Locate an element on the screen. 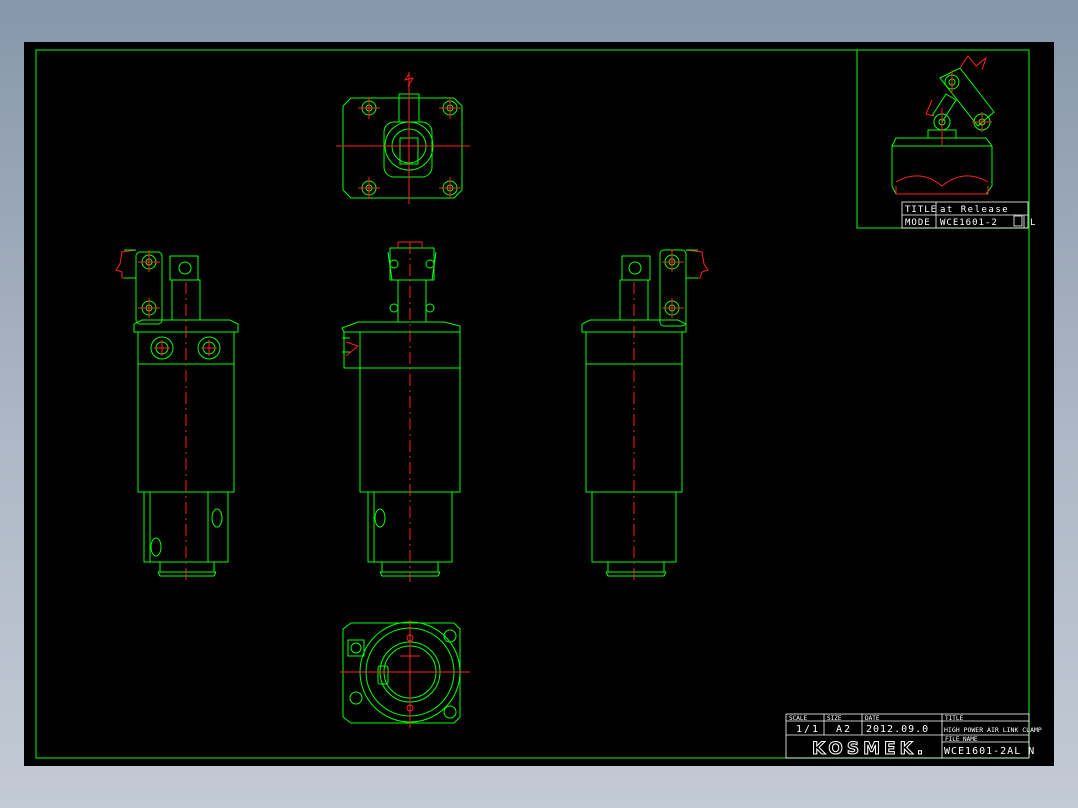 The width and height of the screenshot is (1078, 808). inset-mode-label: MODE is located at coordinates (918, 223).